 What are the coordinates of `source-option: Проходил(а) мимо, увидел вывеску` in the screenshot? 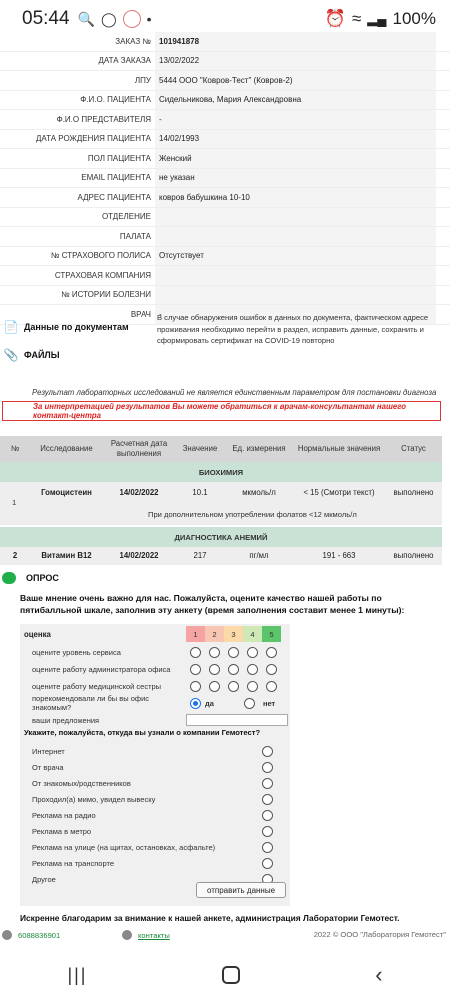 It's located at (155, 799).